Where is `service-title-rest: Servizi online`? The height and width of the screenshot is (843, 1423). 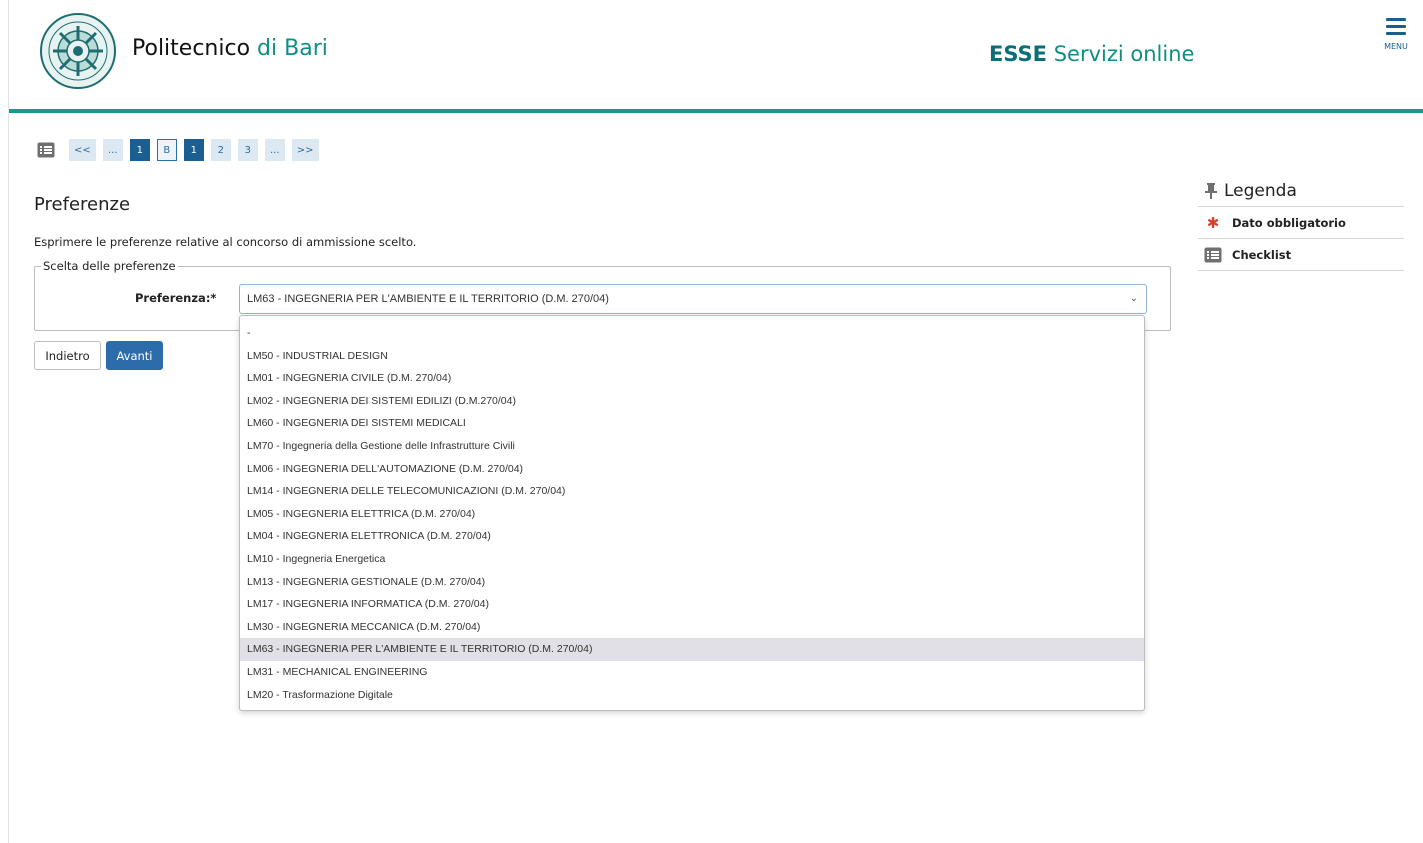
service-title-rest: Servizi online is located at coordinates (1124, 54).